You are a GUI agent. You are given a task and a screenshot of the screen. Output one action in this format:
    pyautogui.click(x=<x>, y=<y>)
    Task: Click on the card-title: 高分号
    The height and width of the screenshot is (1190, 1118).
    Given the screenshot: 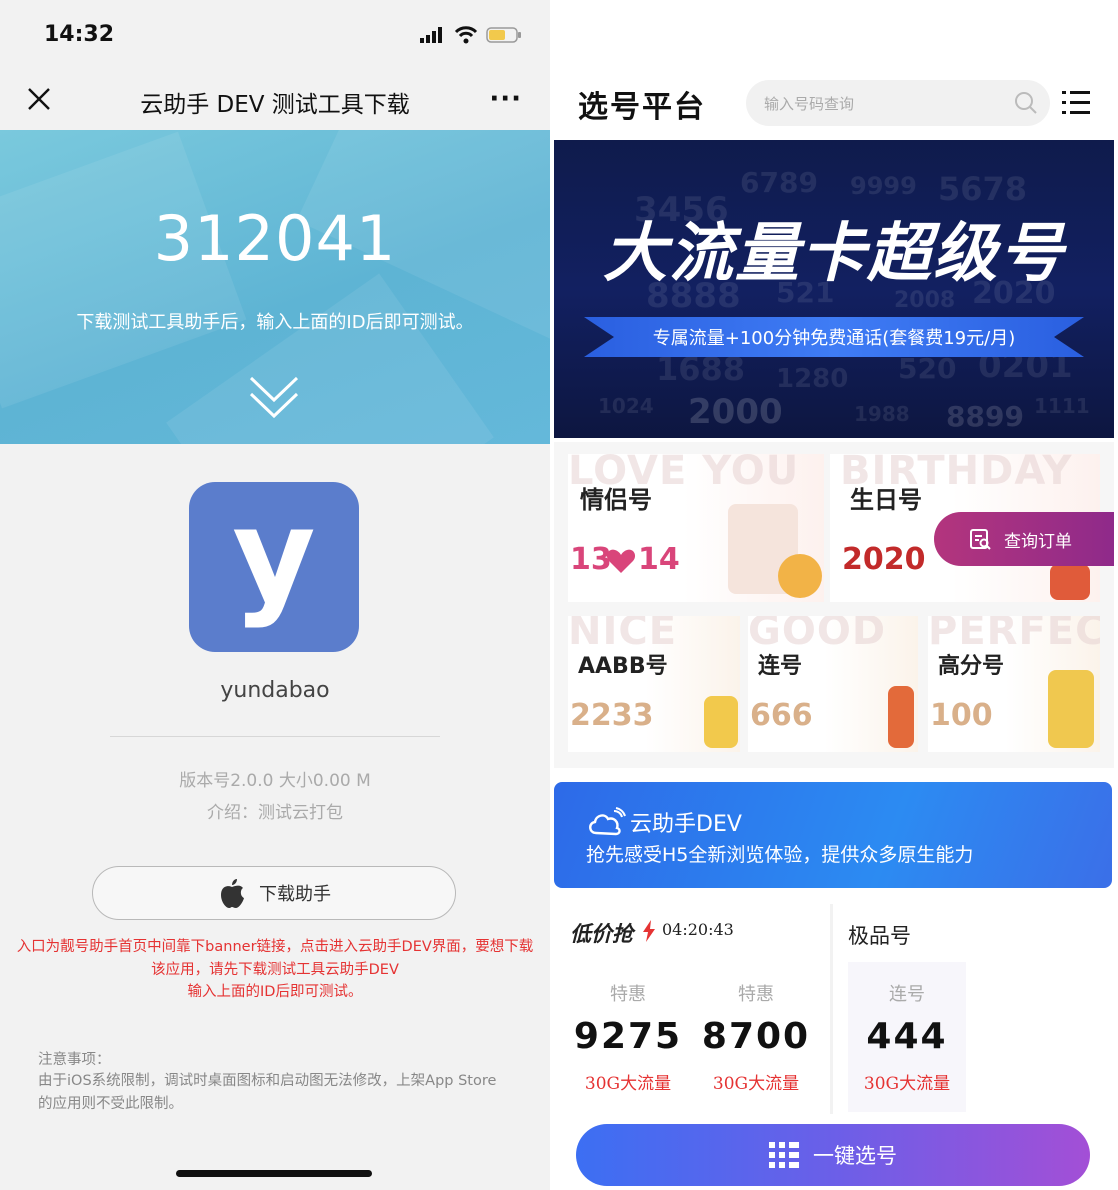 What is the action you would take?
    pyautogui.click(x=971, y=666)
    